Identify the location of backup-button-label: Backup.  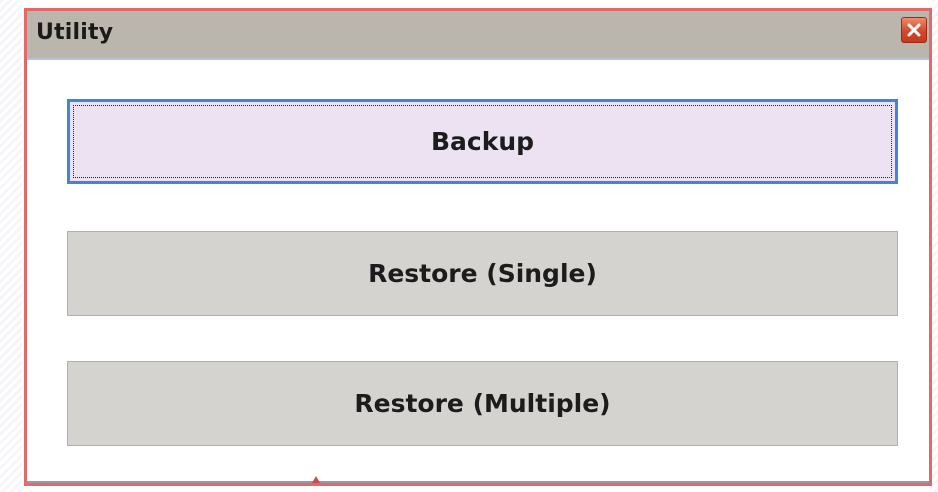
(482, 141).